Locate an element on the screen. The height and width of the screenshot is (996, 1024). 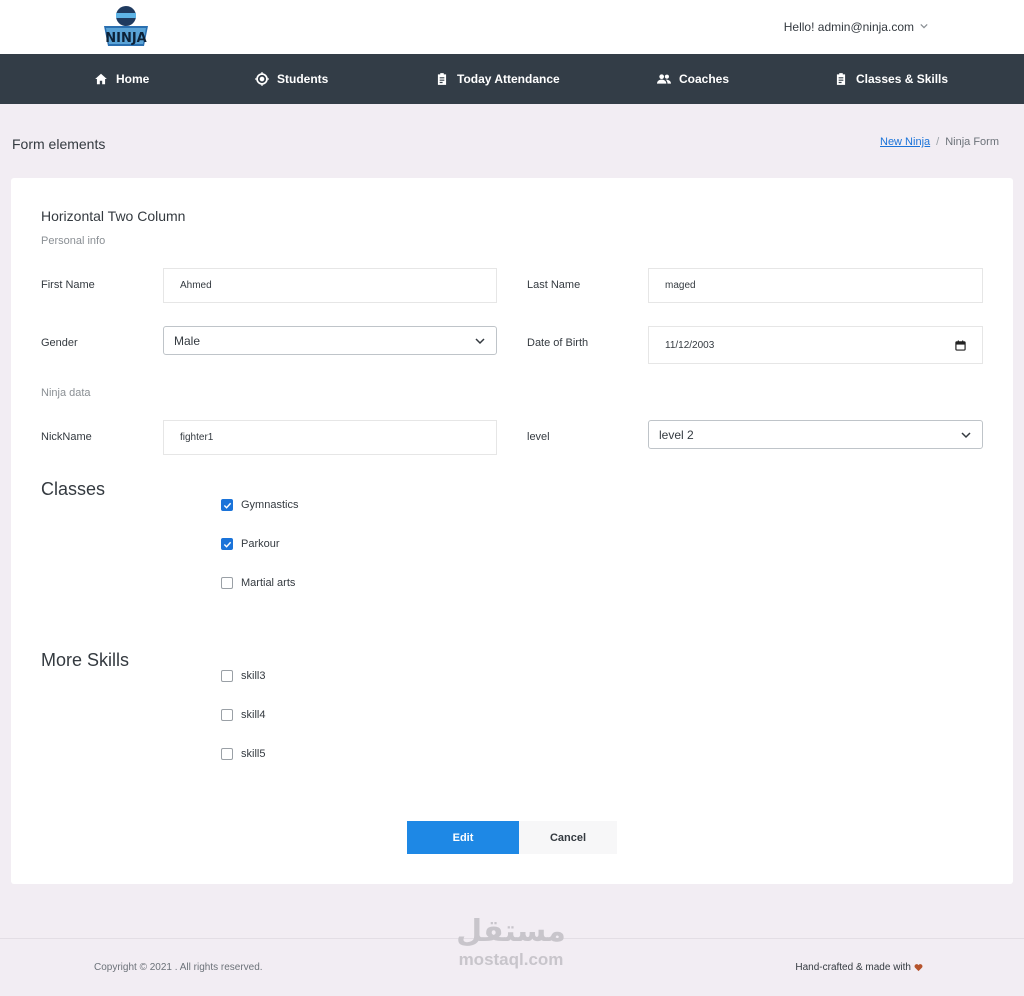
ninja-data-label: Ninja data is located at coordinates (66, 393).